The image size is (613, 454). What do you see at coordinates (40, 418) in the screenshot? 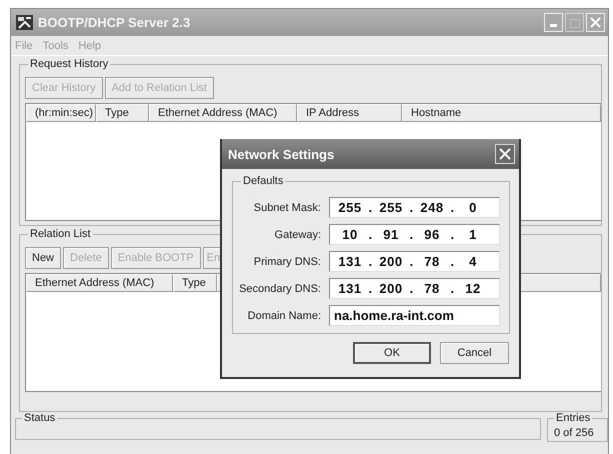
I see `group-title: Status` at bounding box center [40, 418].